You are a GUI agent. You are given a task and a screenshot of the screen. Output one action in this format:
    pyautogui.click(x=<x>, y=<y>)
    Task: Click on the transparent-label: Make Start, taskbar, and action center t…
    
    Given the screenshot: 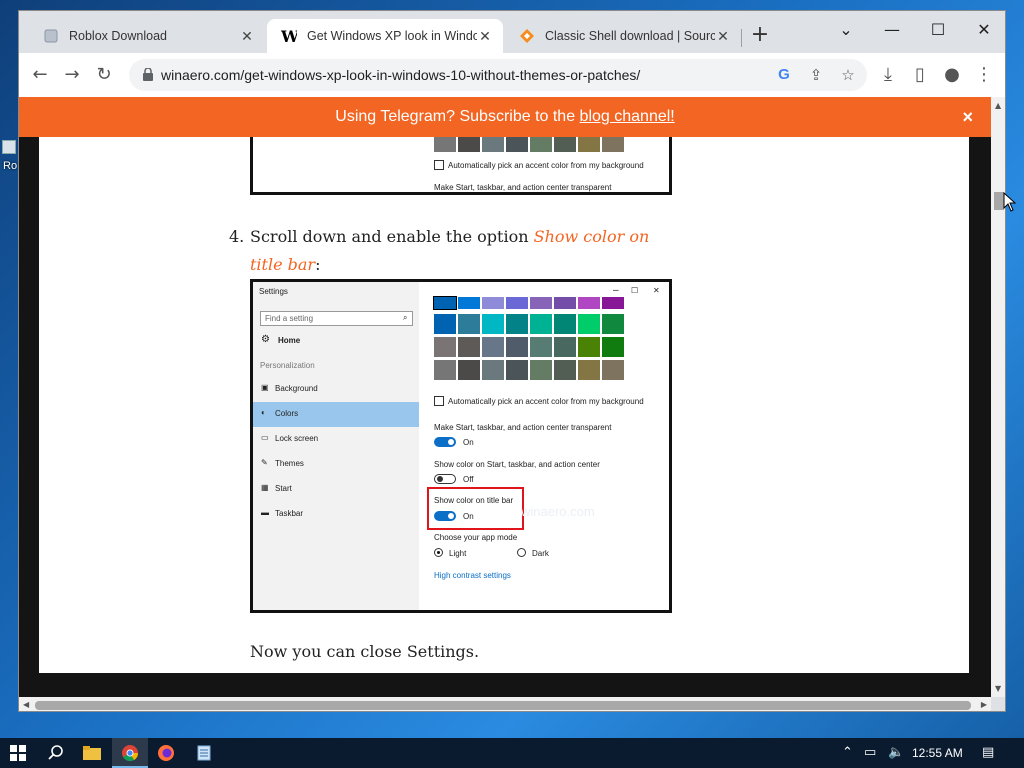 What is the action you would take?
    pyautogui.click(x=523, y=427)
    